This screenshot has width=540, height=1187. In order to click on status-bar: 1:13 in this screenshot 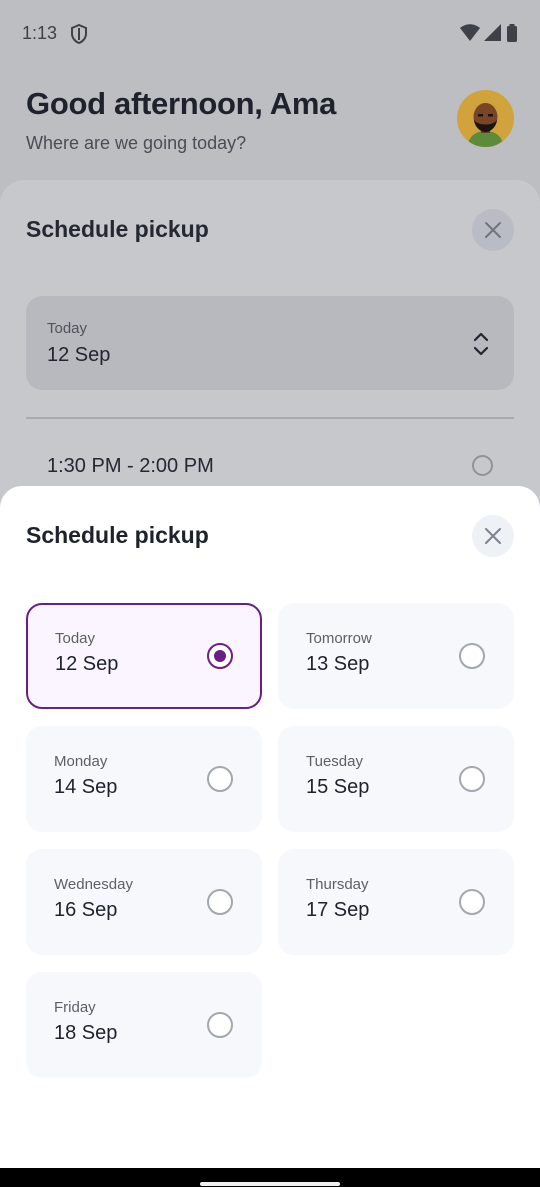, I will do `click(270, 33)`.